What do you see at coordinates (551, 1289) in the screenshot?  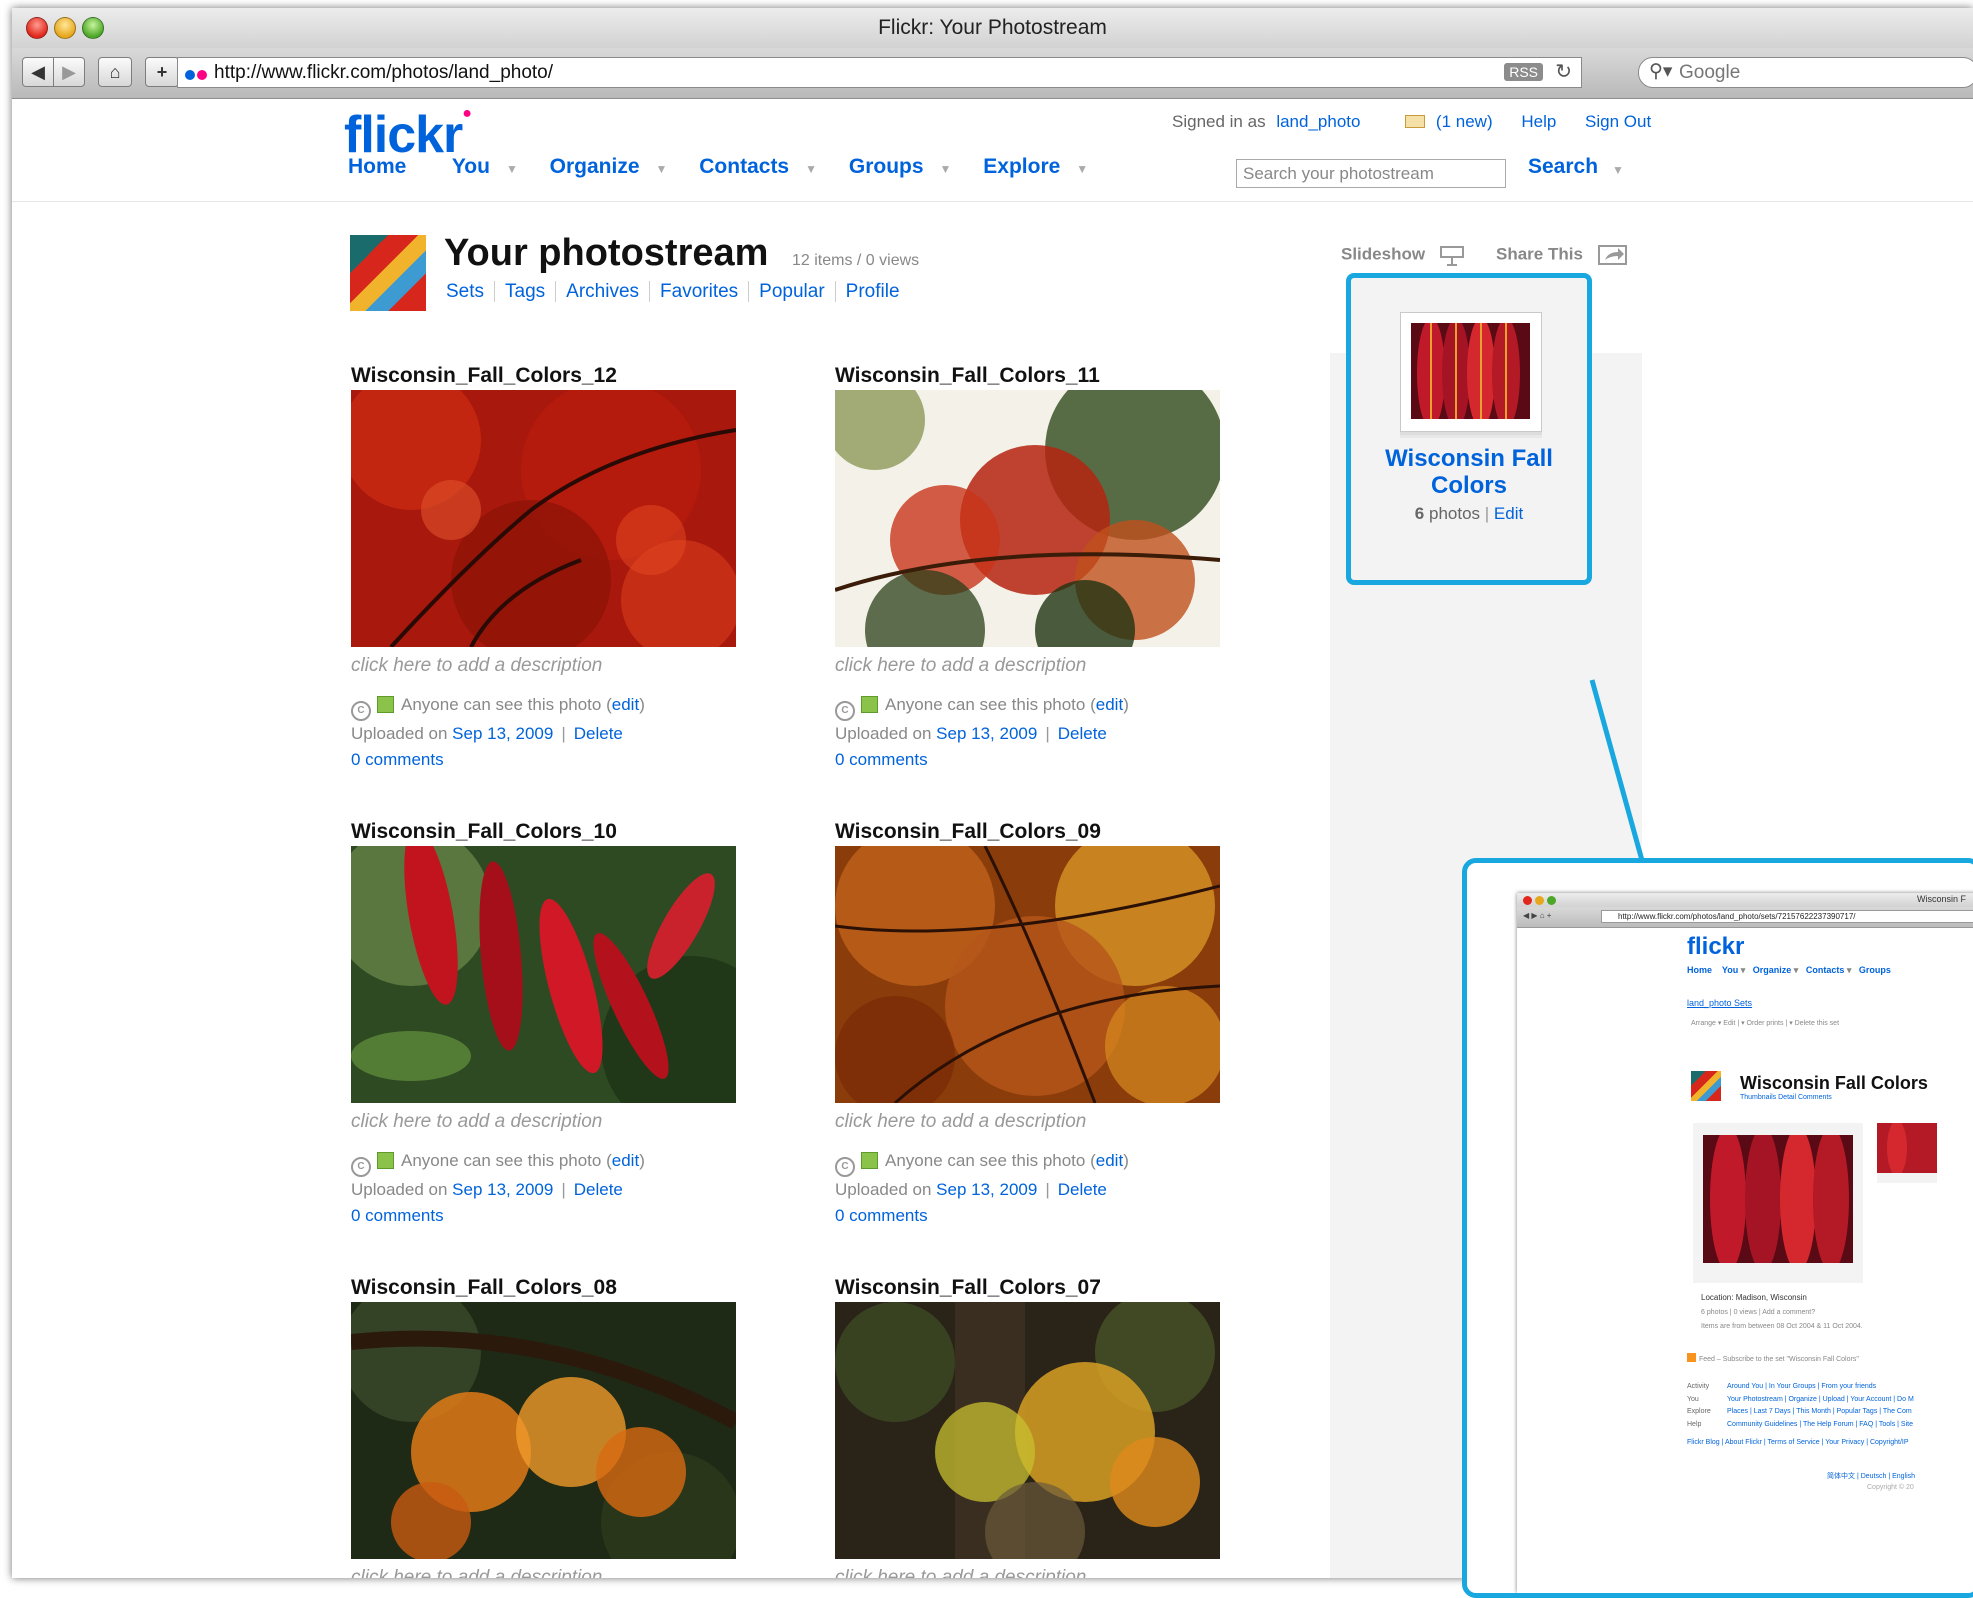 I see `photo-title: Wisconsin_Fall_Colors_08` at bounding box center [551, 1289].